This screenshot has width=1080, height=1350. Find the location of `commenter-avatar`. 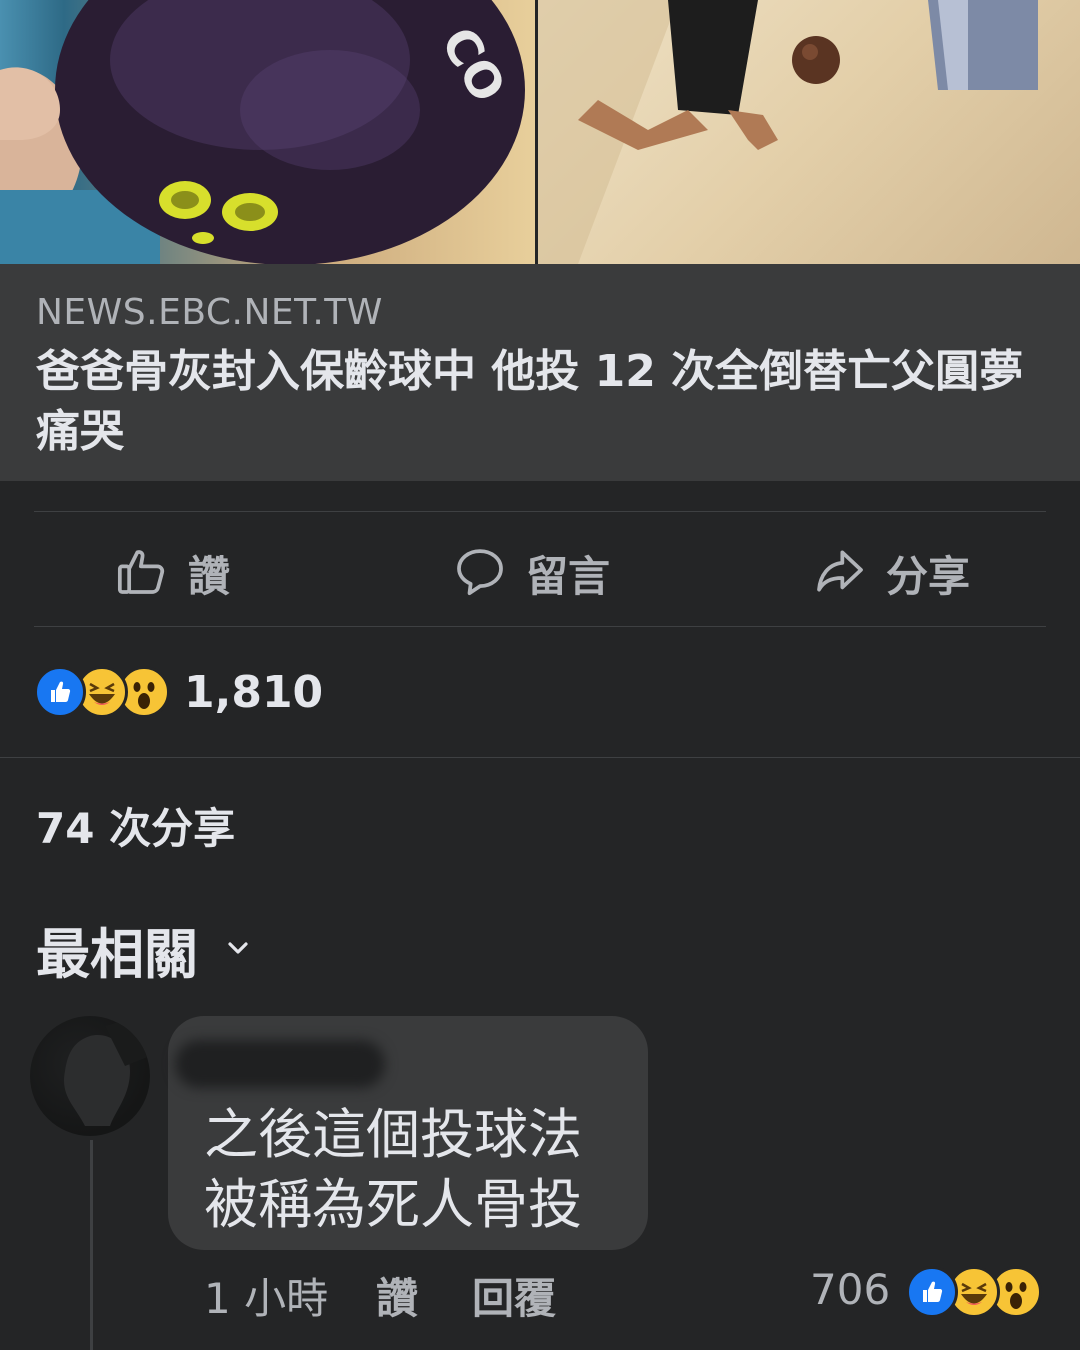

commenter-avatar is located at coordinates (90, 1076).